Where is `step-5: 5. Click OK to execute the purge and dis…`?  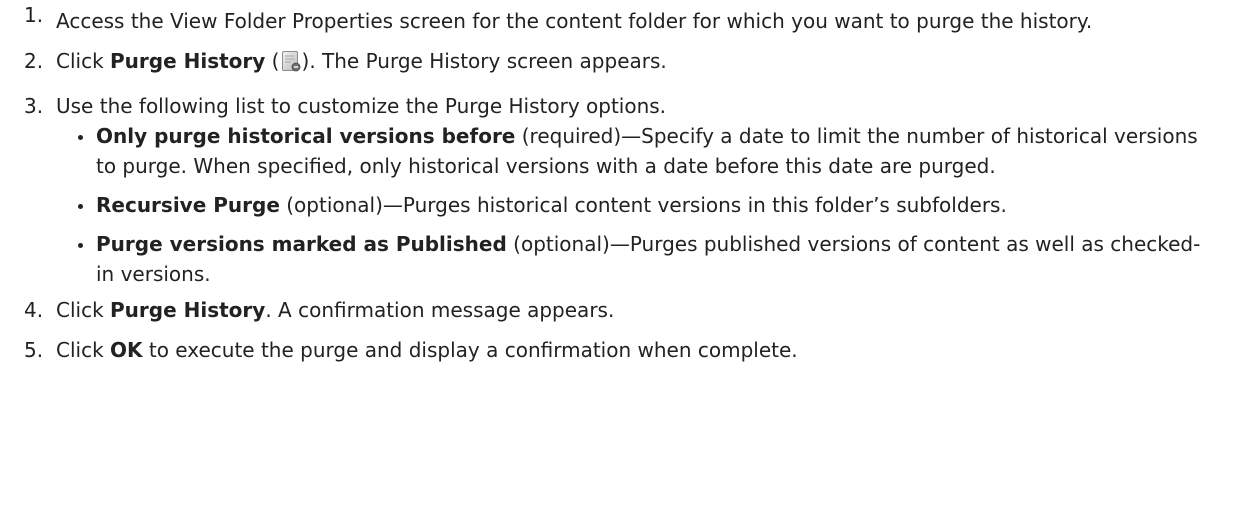
step-5: 5. Click OK to execute the purge and dis… is located at coordinates (622, 350).